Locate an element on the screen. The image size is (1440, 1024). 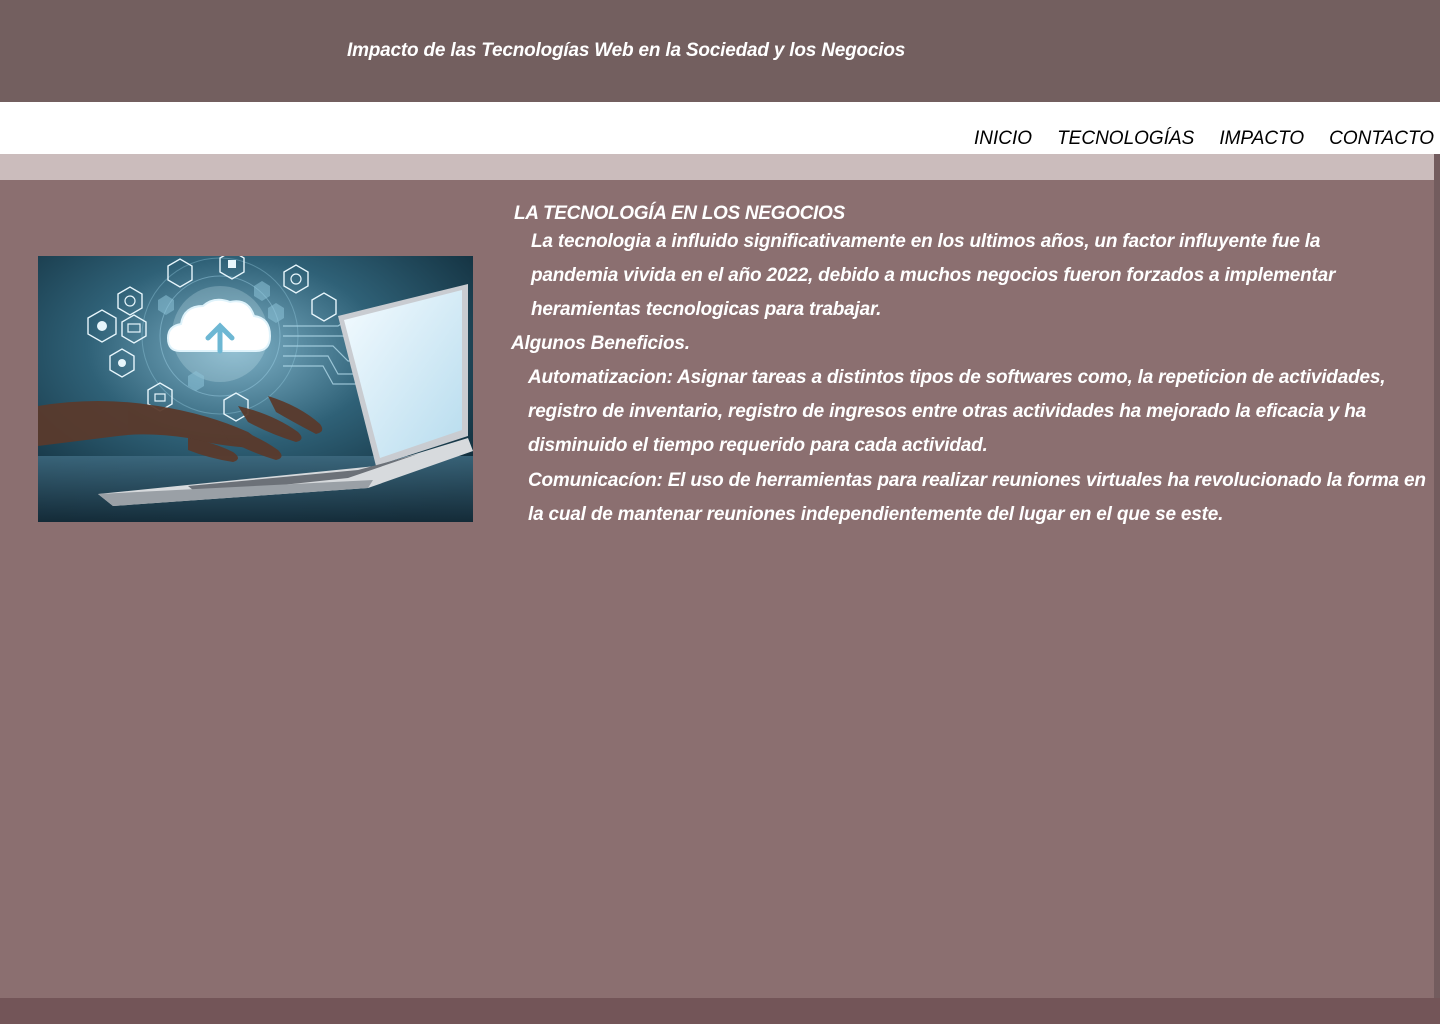
technology-laptop-image is located at coordinates (255, 389).